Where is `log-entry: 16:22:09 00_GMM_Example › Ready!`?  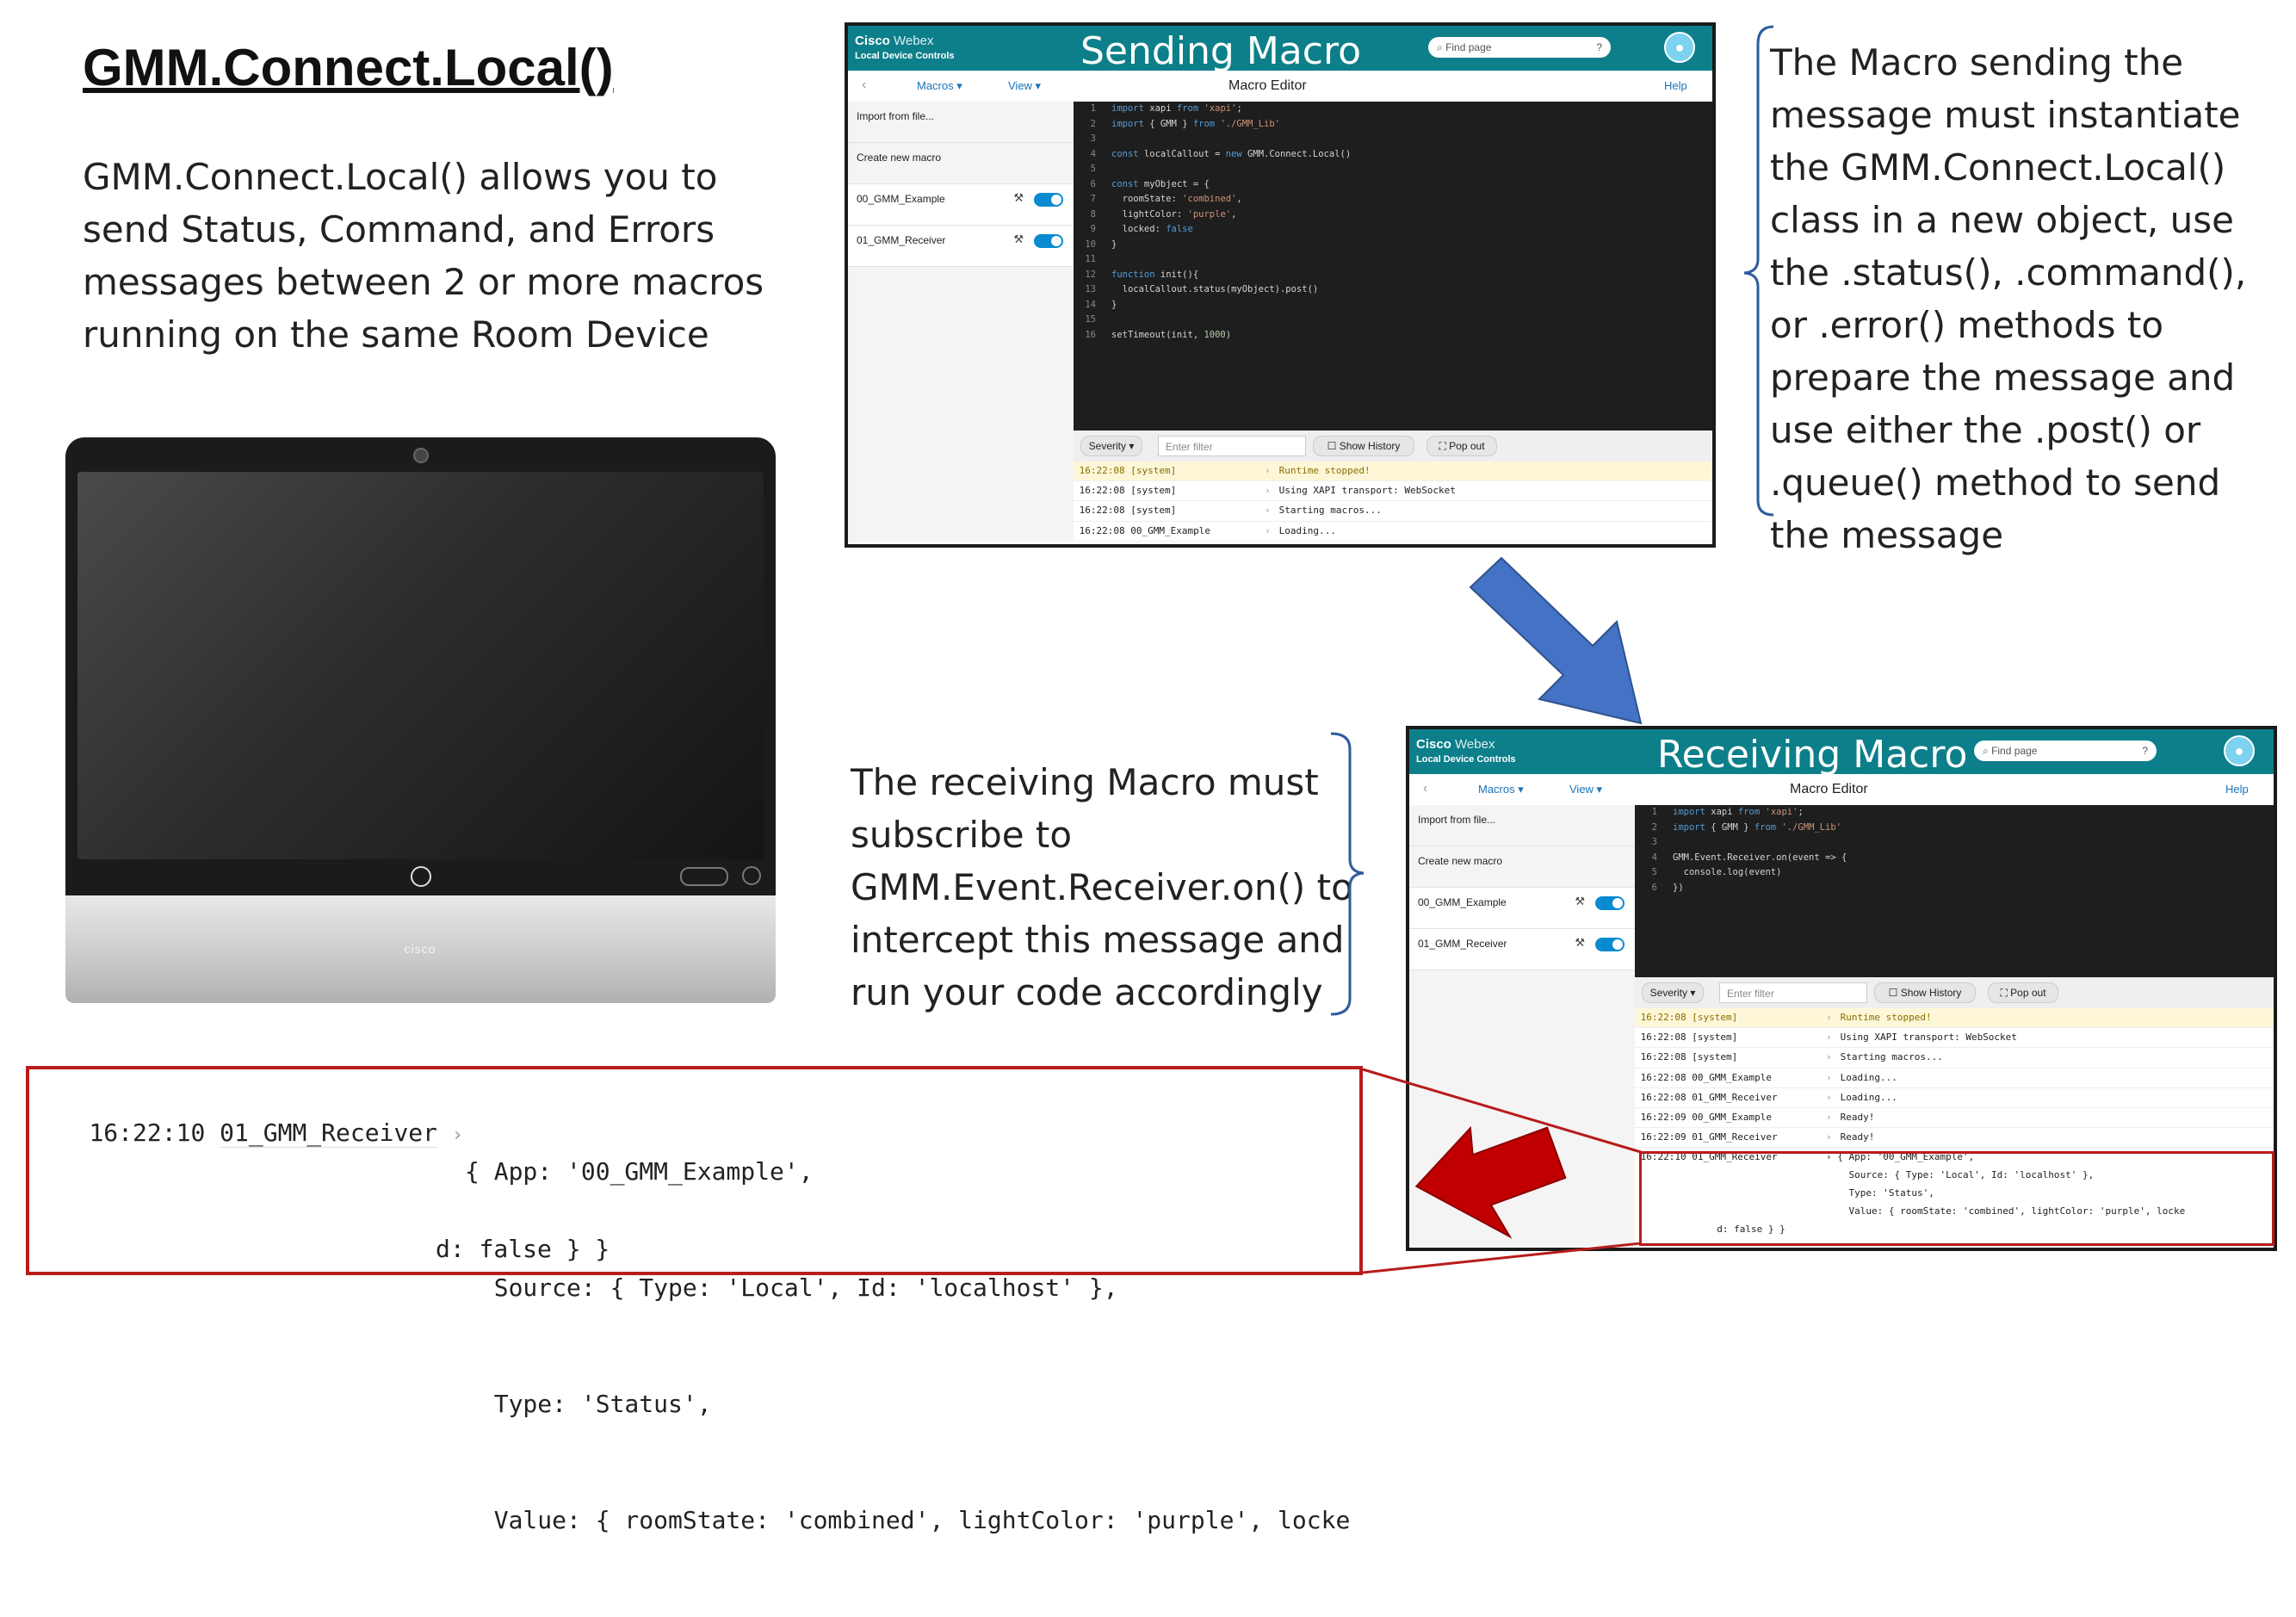
log-entry: 16:22:09 00_GMM_Example › Ready! is located at coordinates (1955, 1118).